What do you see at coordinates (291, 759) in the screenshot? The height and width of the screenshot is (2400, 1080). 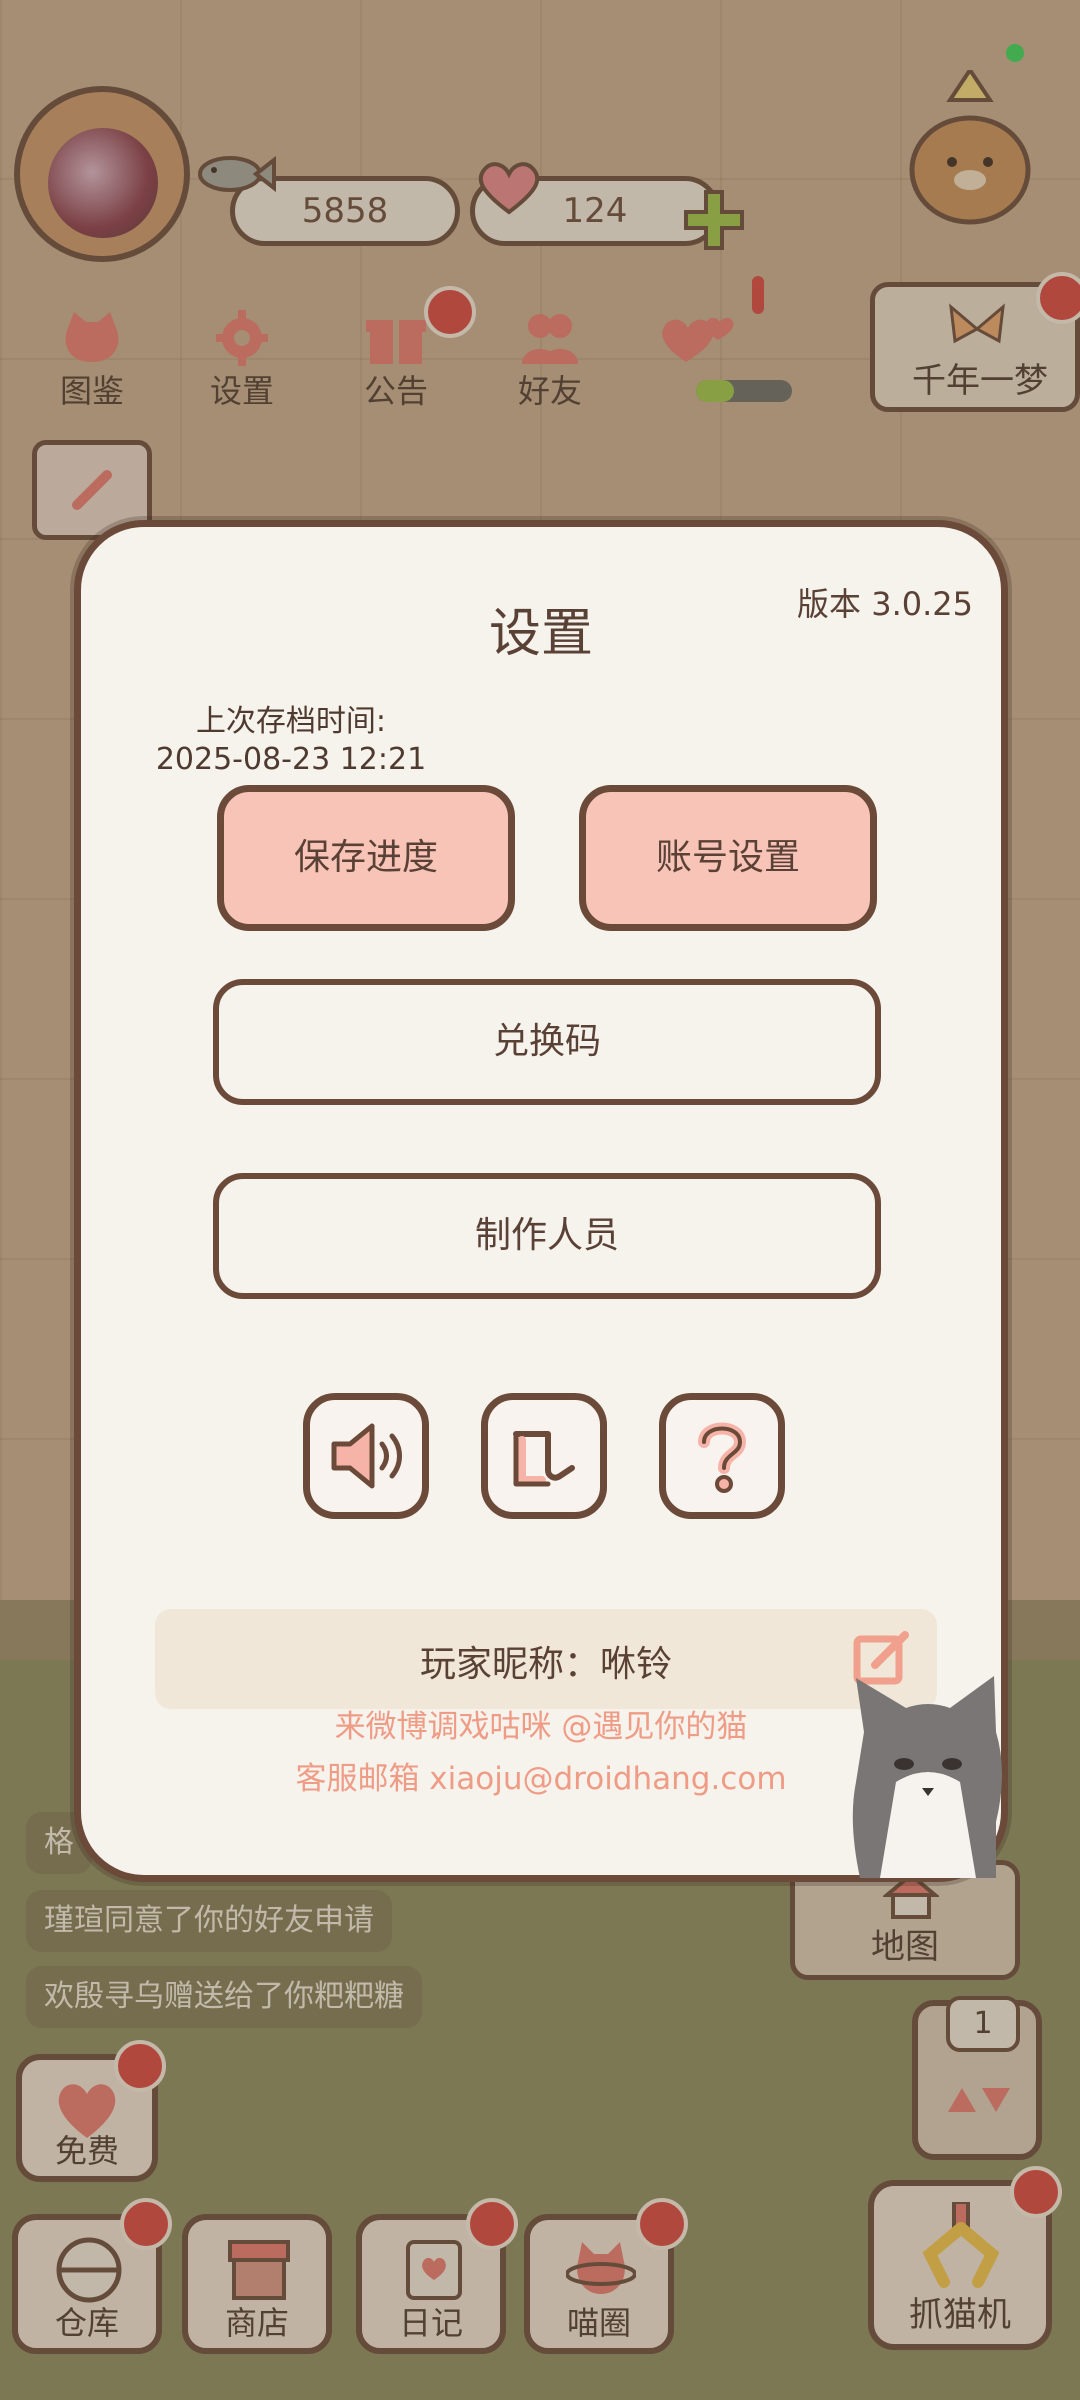 I see `last-save-time: 2025-08-23 12:21` at bounding box center [291, 759].